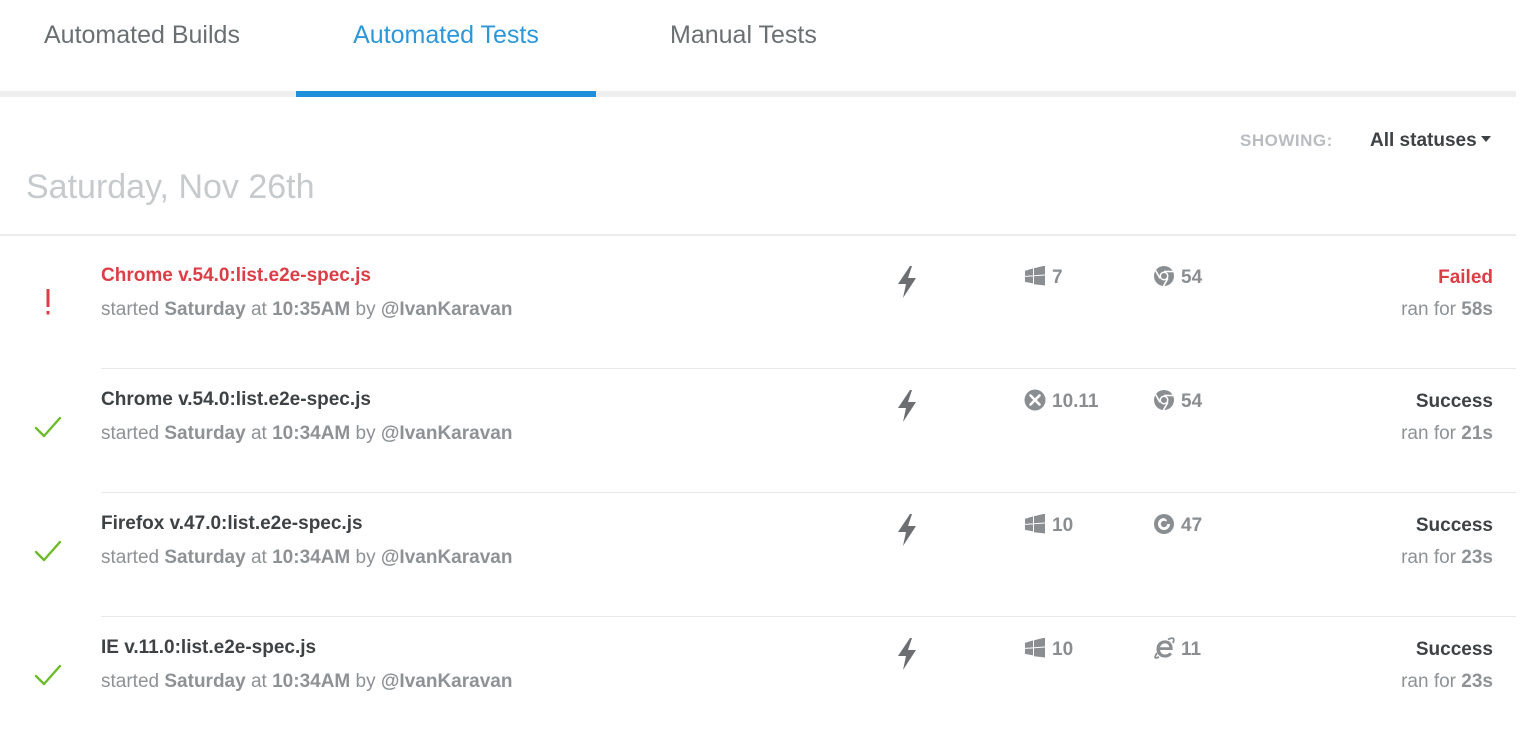  I want to click on os-info: 7, so click(1043, 278).